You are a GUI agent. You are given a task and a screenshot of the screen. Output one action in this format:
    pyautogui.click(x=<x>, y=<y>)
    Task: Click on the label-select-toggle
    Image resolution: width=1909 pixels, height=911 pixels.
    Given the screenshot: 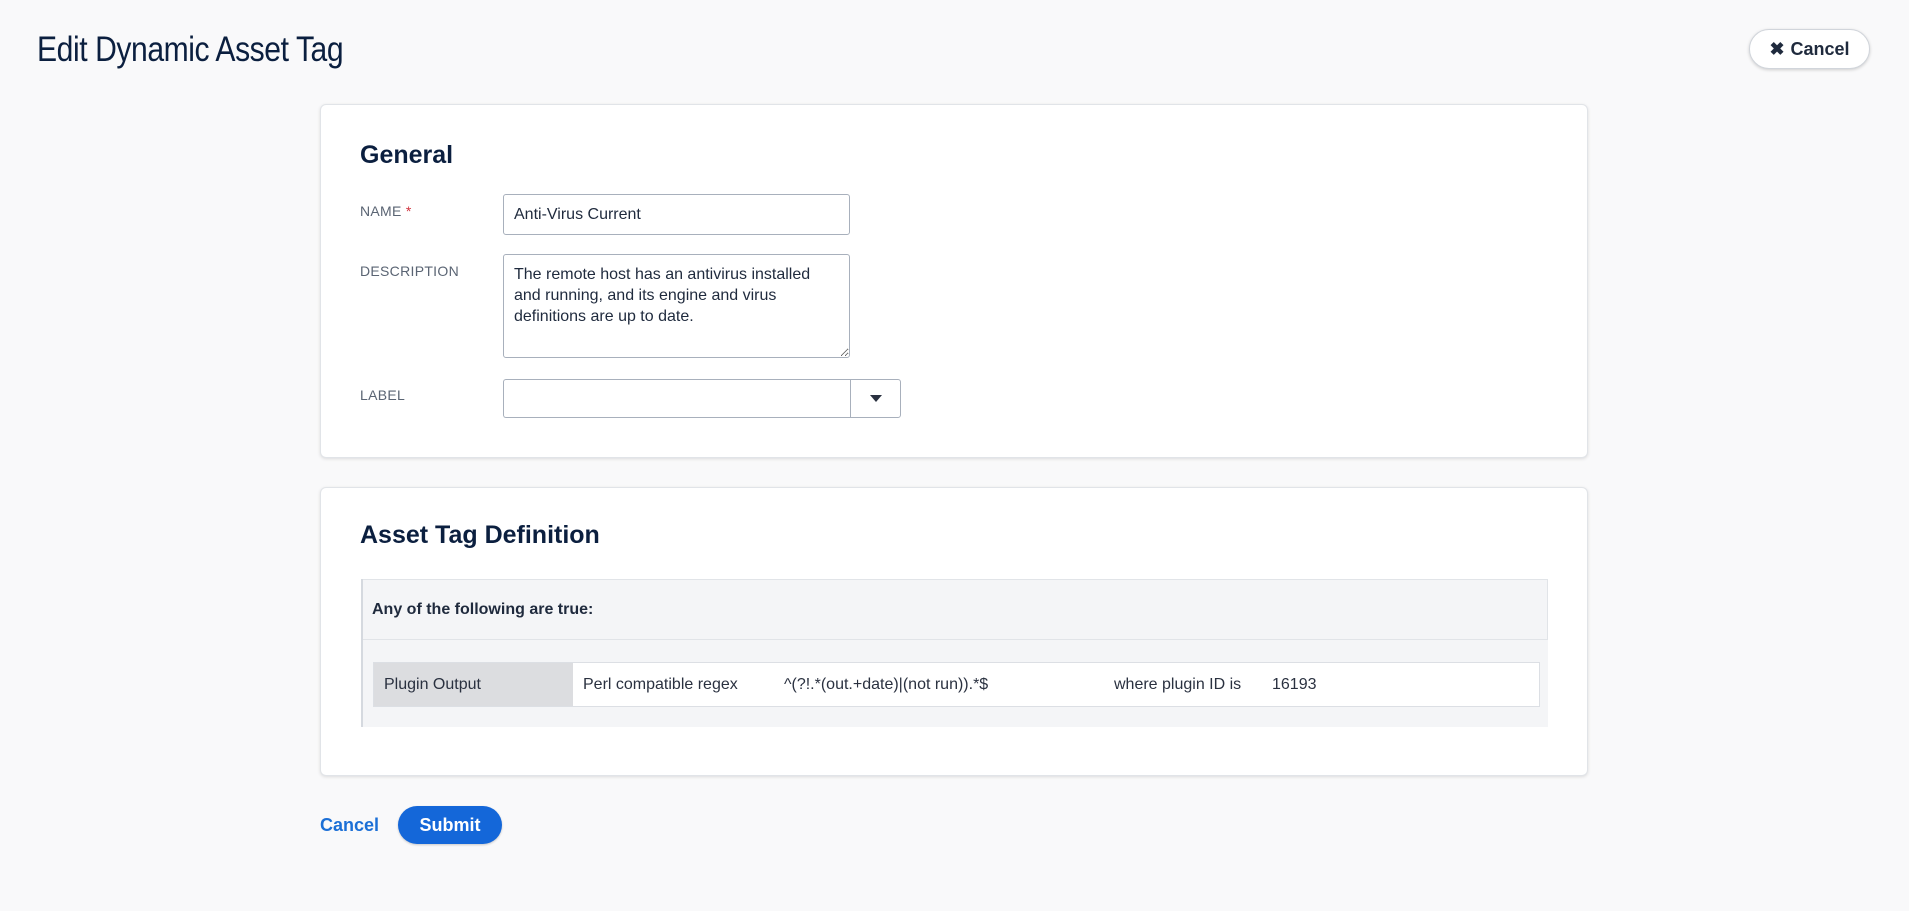 What is the action you would take?
    pyautogui.click(x=875, y=398)
    